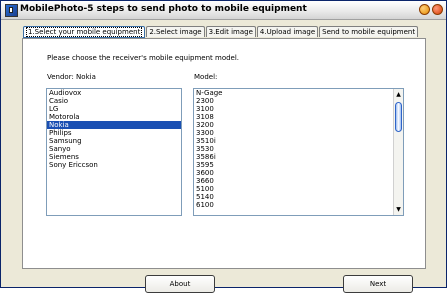 Image resolution: width=447 pixels, height=293 pixels. Describe the element at coordinates (298, 173) in the screenshot. I see `model-item: 3600` at that location.